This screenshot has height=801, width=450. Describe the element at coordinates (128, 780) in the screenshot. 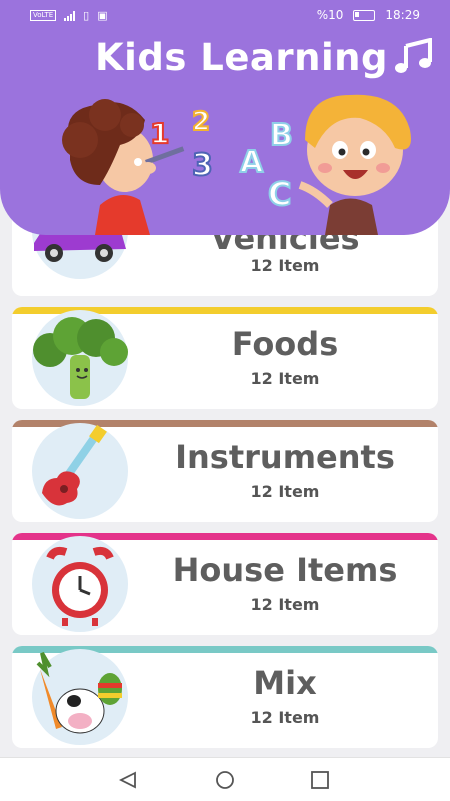

I see `back-icon` at that location.